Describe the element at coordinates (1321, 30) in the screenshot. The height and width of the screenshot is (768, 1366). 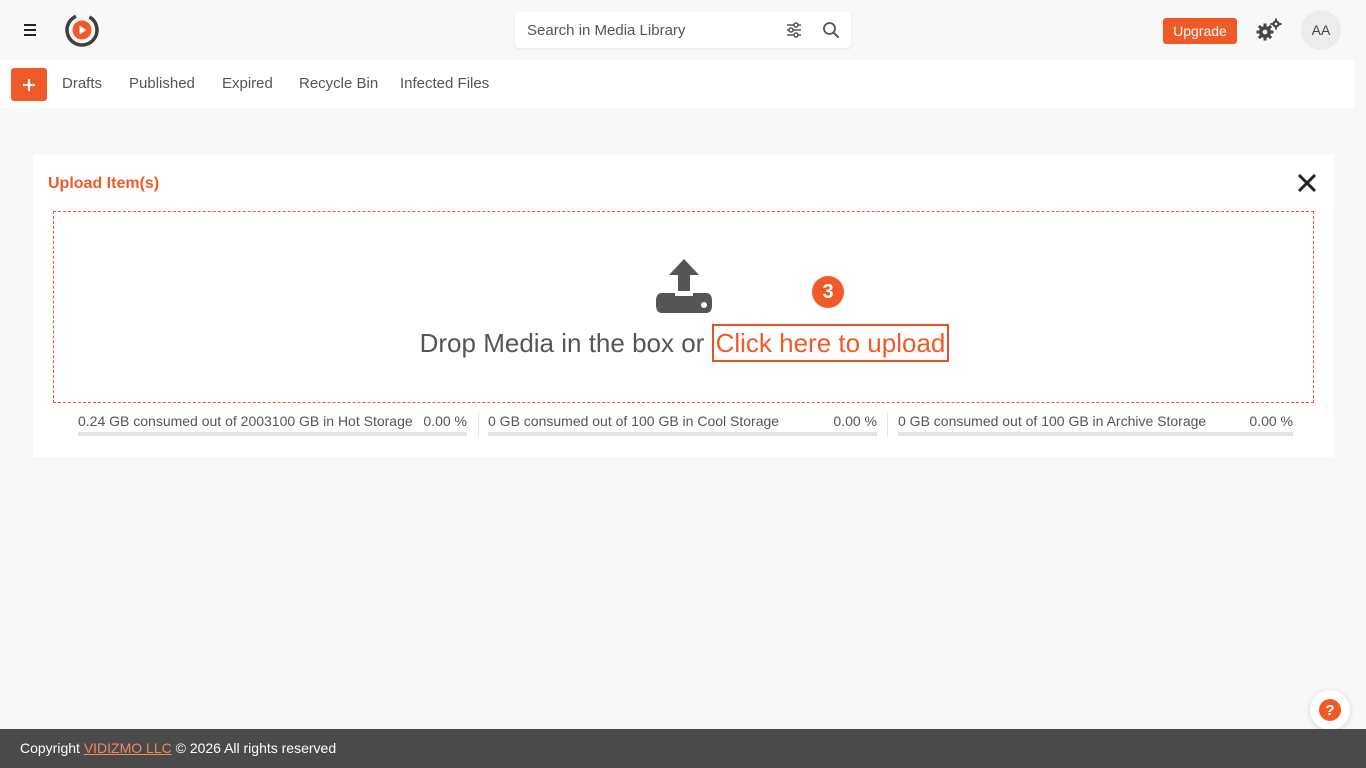
I see `user-avatar: AA` at that location.